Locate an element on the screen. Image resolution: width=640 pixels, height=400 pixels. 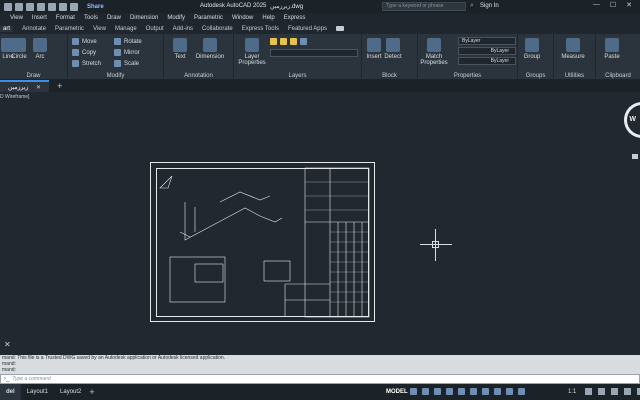
panel-label-clipboard: Clipboard is located at coordinates (618, 76).